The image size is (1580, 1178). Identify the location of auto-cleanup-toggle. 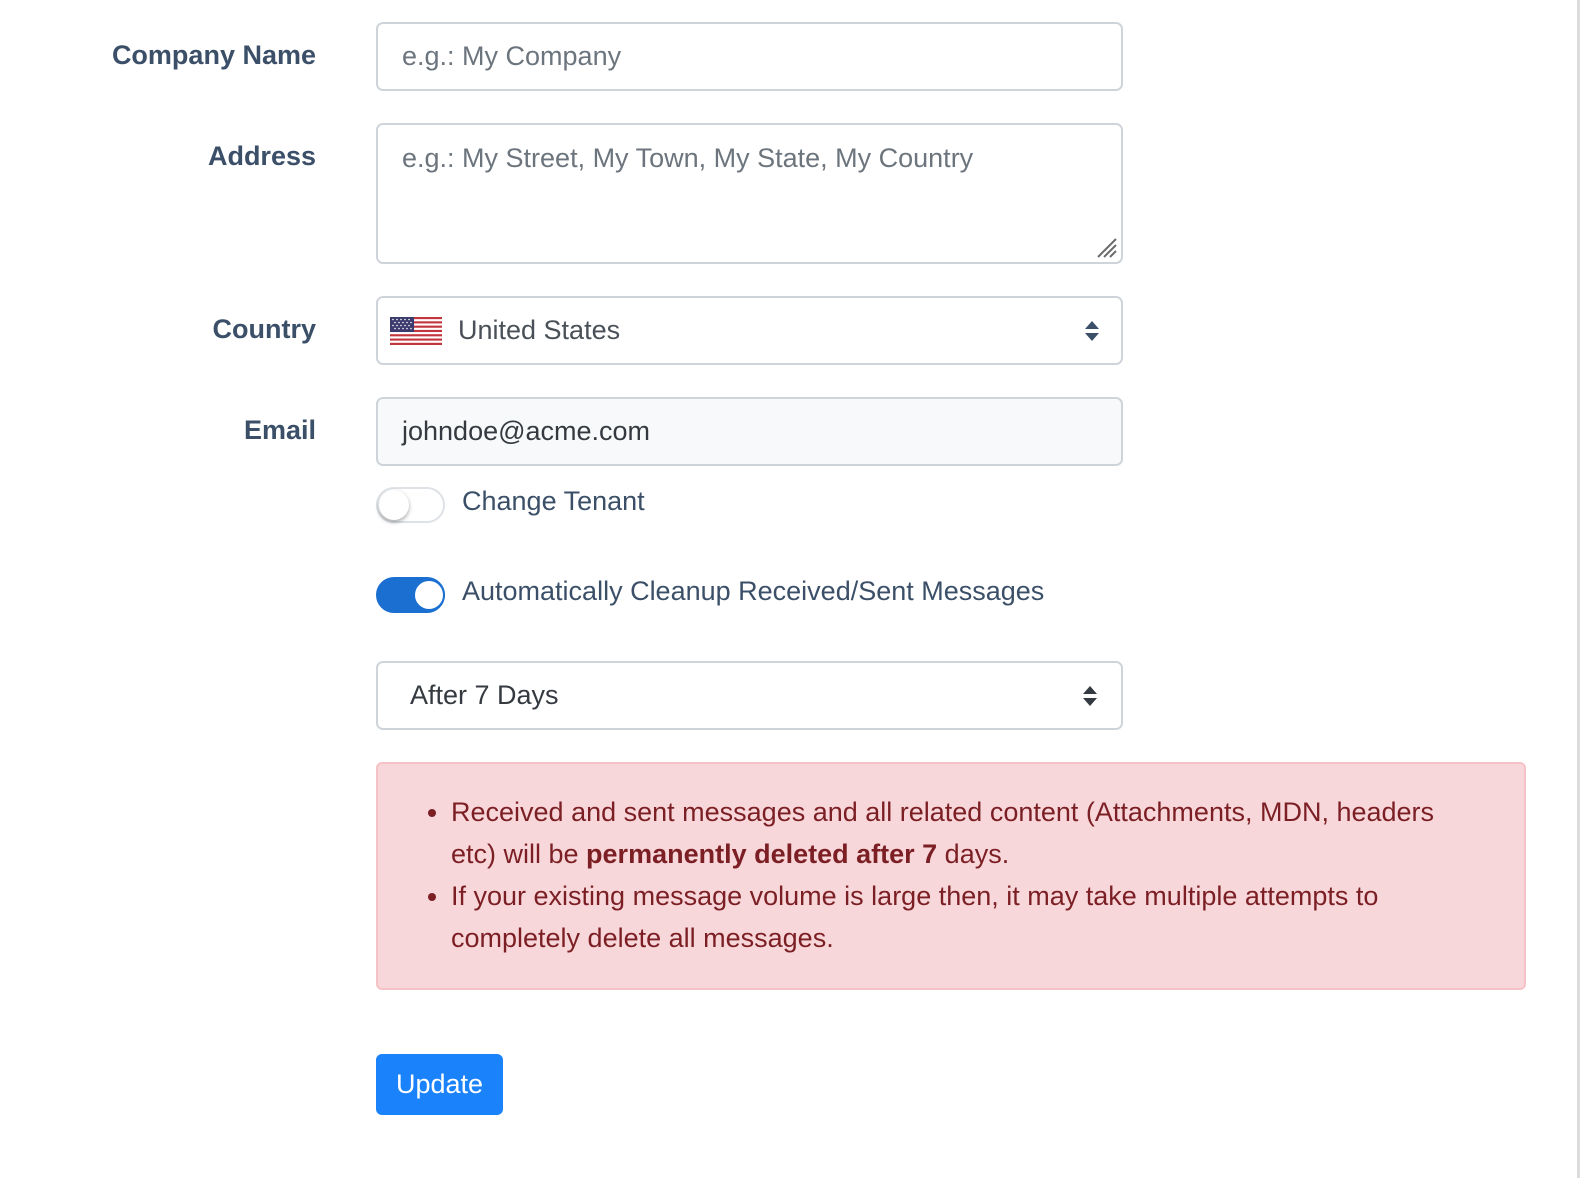
(410, 595).